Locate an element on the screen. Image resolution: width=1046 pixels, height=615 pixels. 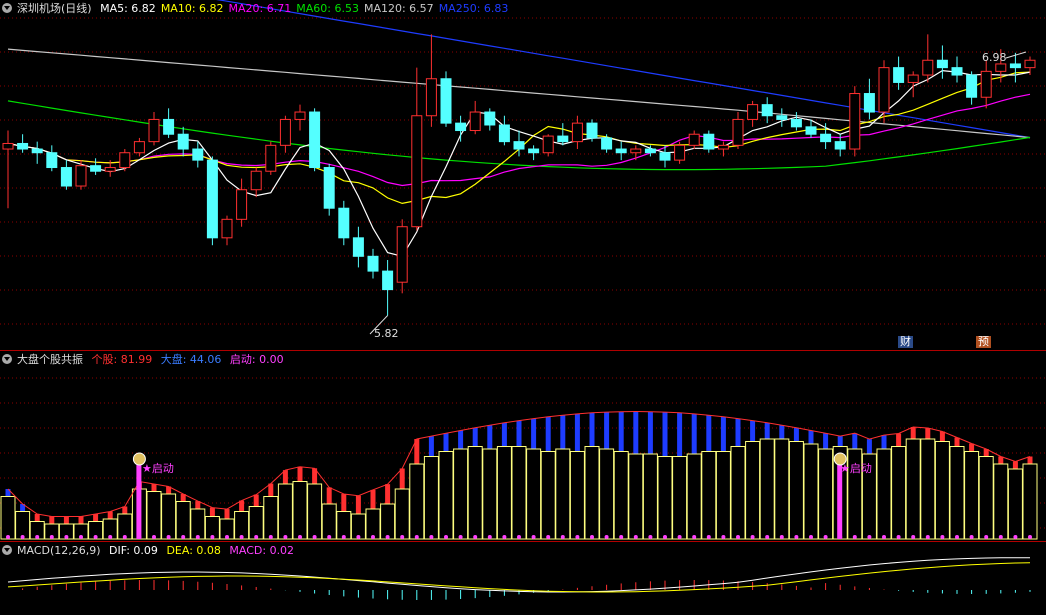
dea-line is located at coordinates (519, 577).